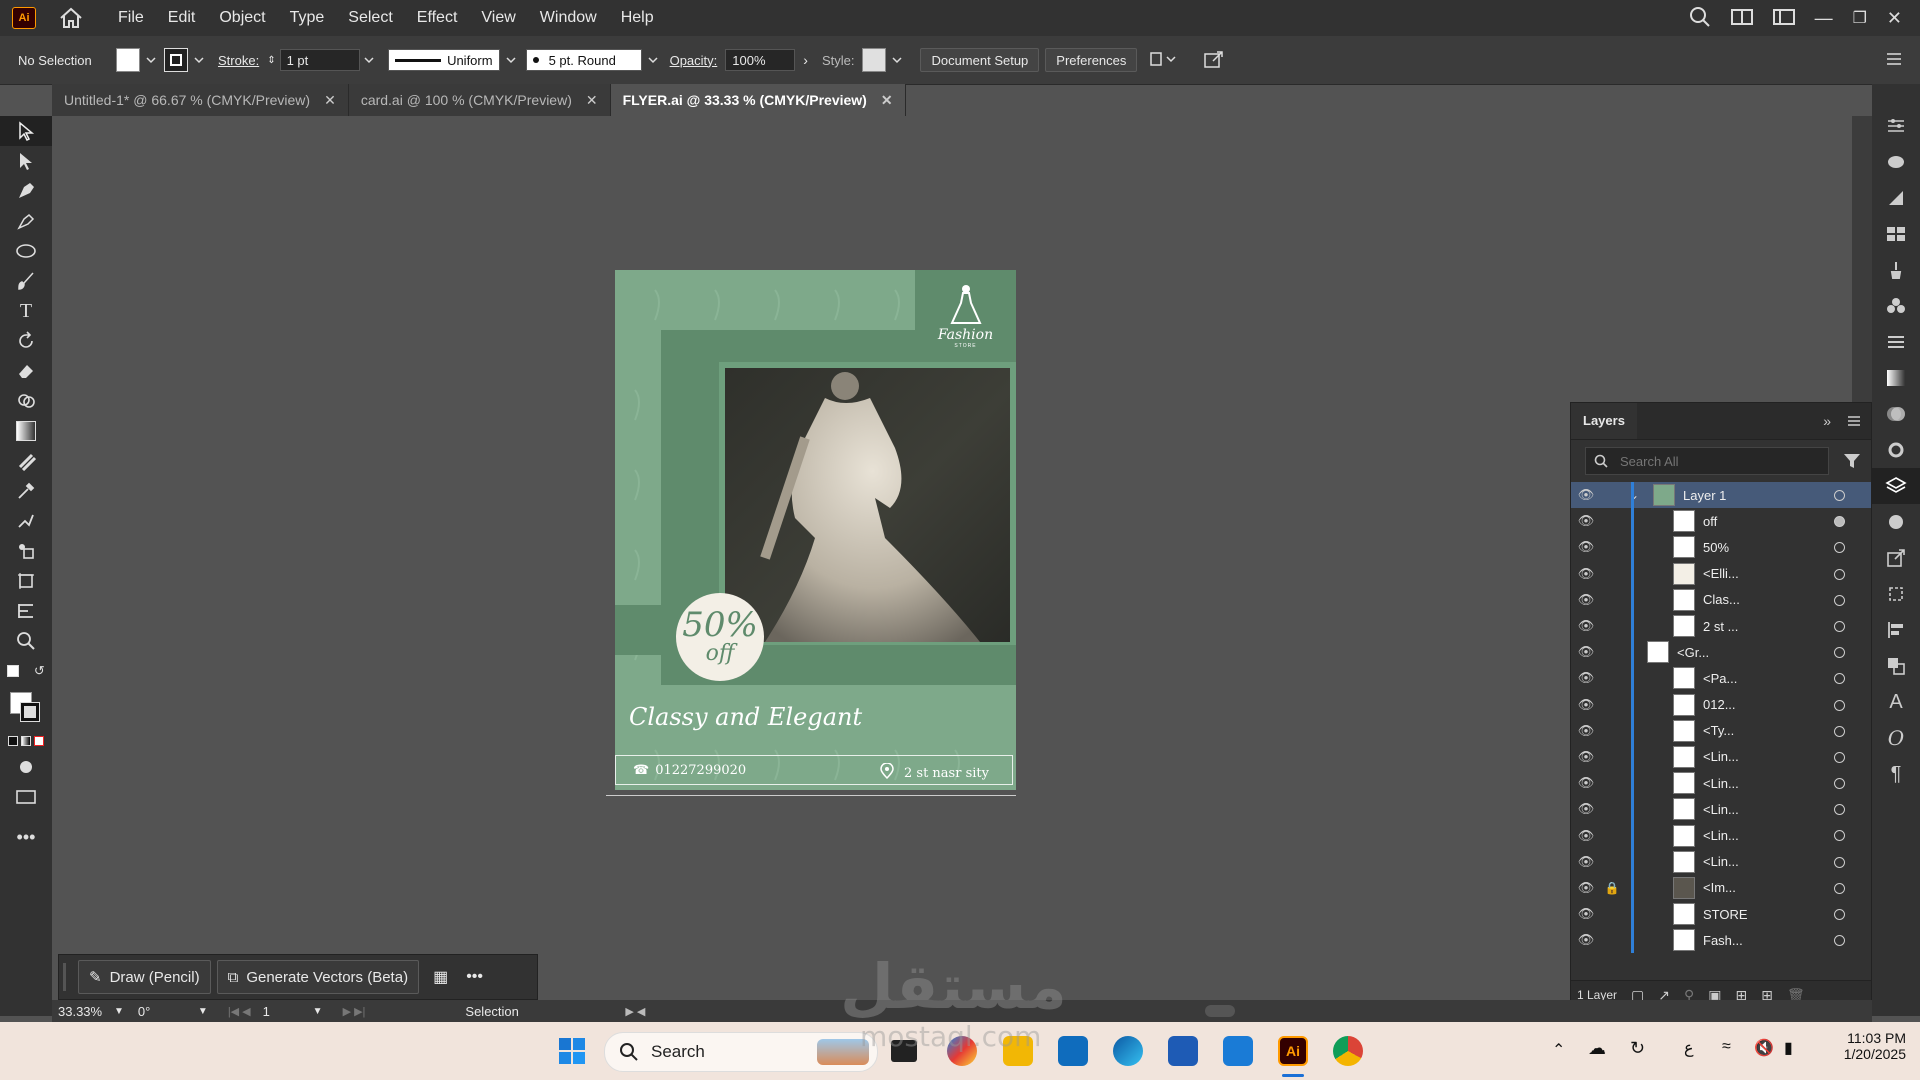 The image size is (1920, 1080). What do you see at coordinates (1721, 914) in the screenshot?
I see `layer-row: 👁 STORE` at bounding box center [1721, 914].